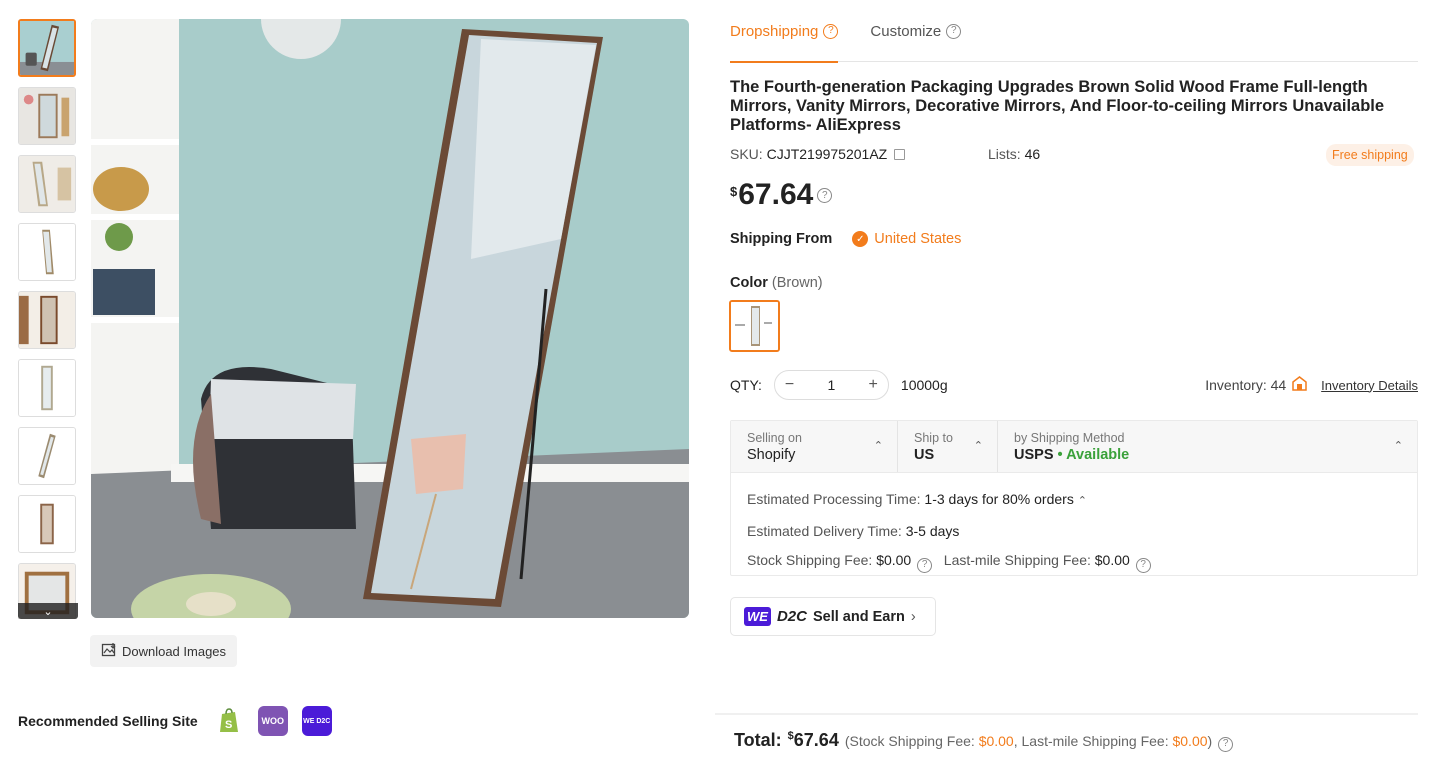  Describe the element at coordinates (947, 446) in the screenshot. I see `ship-to-select: Ship to US ⌃` at that location.